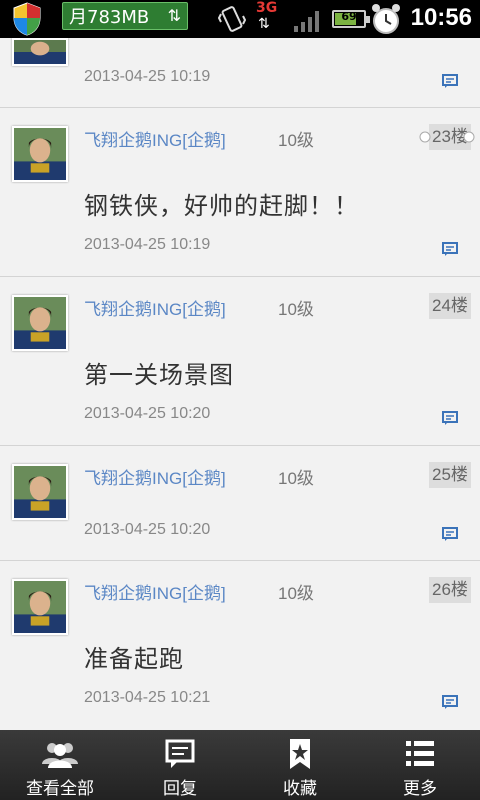  What do you see at coordinates (240, 73) in the screenshot?
I see `post-item: 2013-04-25 10:19` at bounding box center [240, 73].